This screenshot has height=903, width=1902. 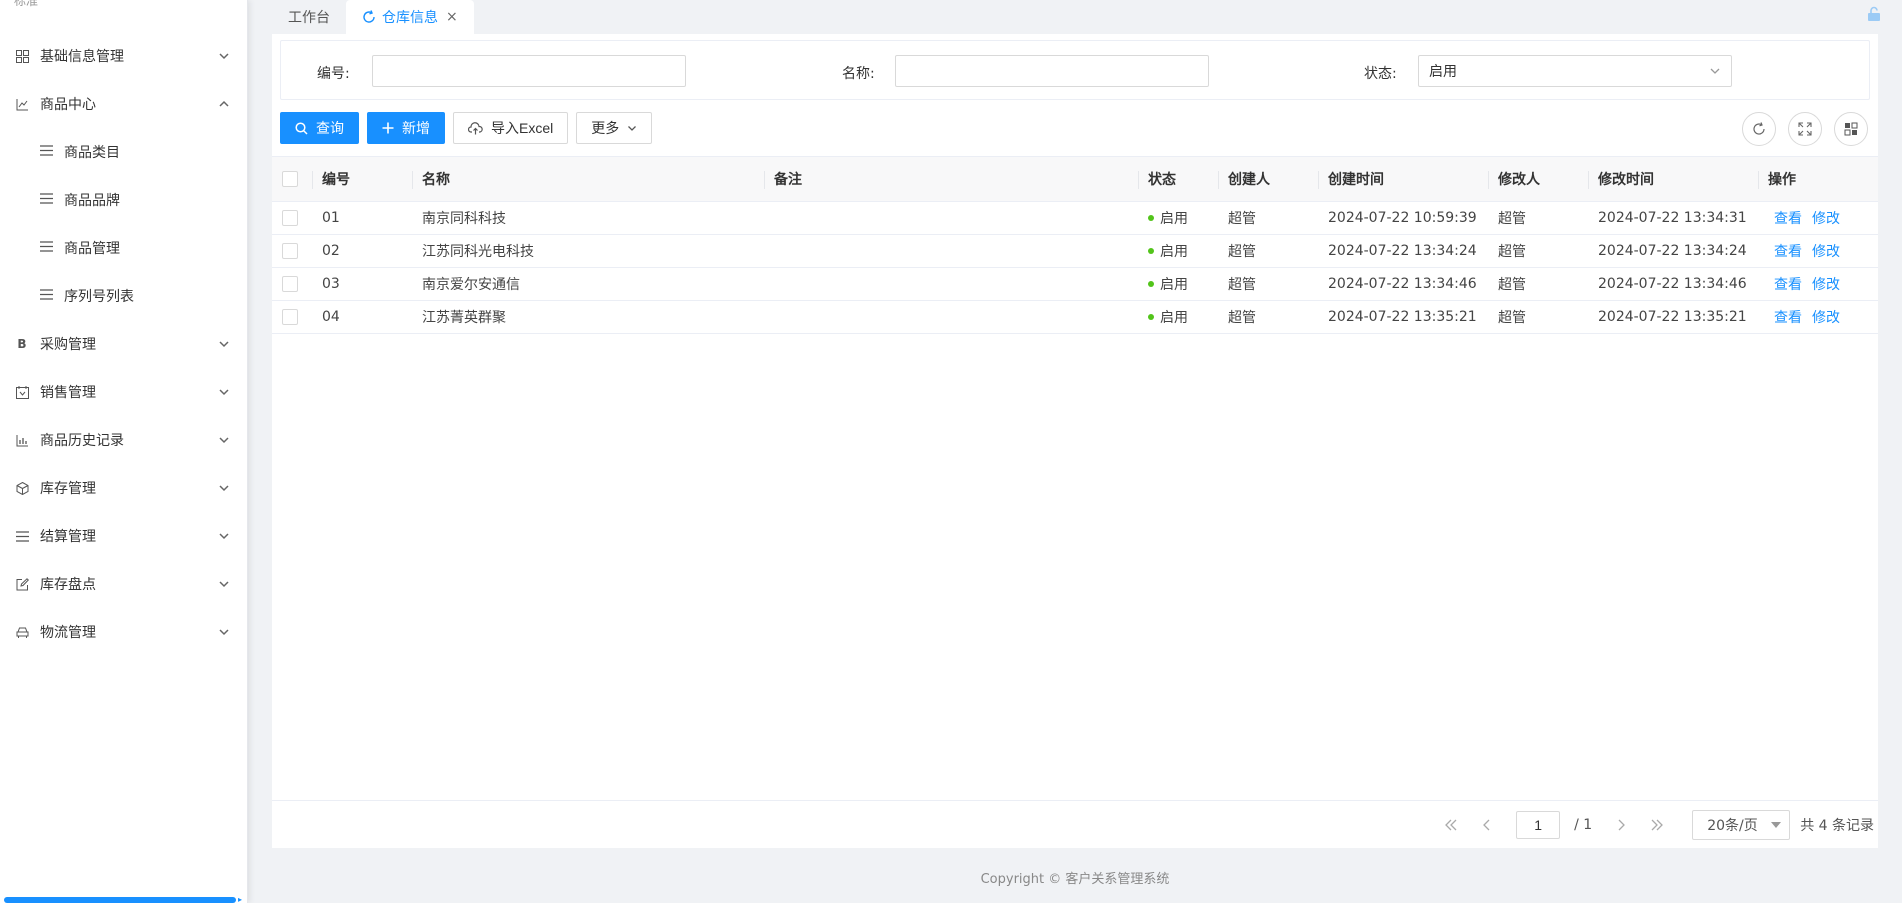 What do you see at coordinates (22, 344) in the screenshot?
I see `bold-b-icon: B` at bounding box center [22, 344].